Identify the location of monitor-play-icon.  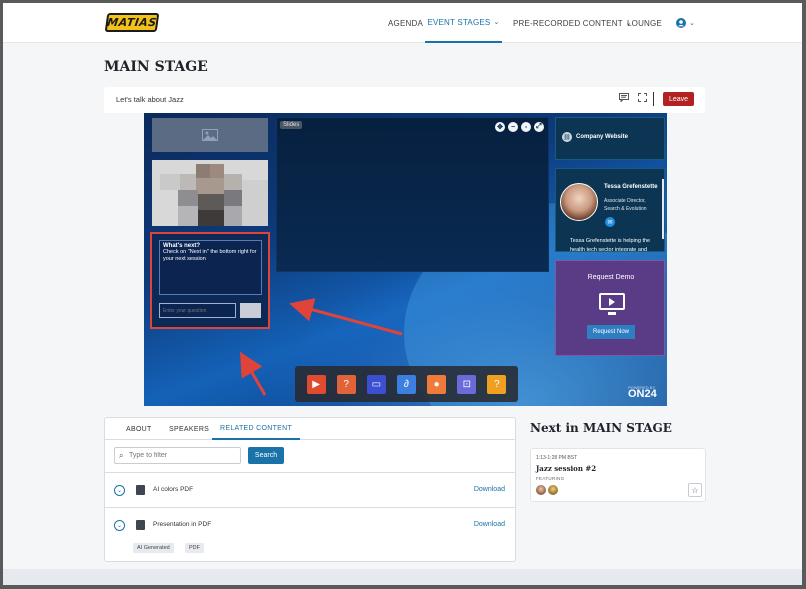
(612, 301).